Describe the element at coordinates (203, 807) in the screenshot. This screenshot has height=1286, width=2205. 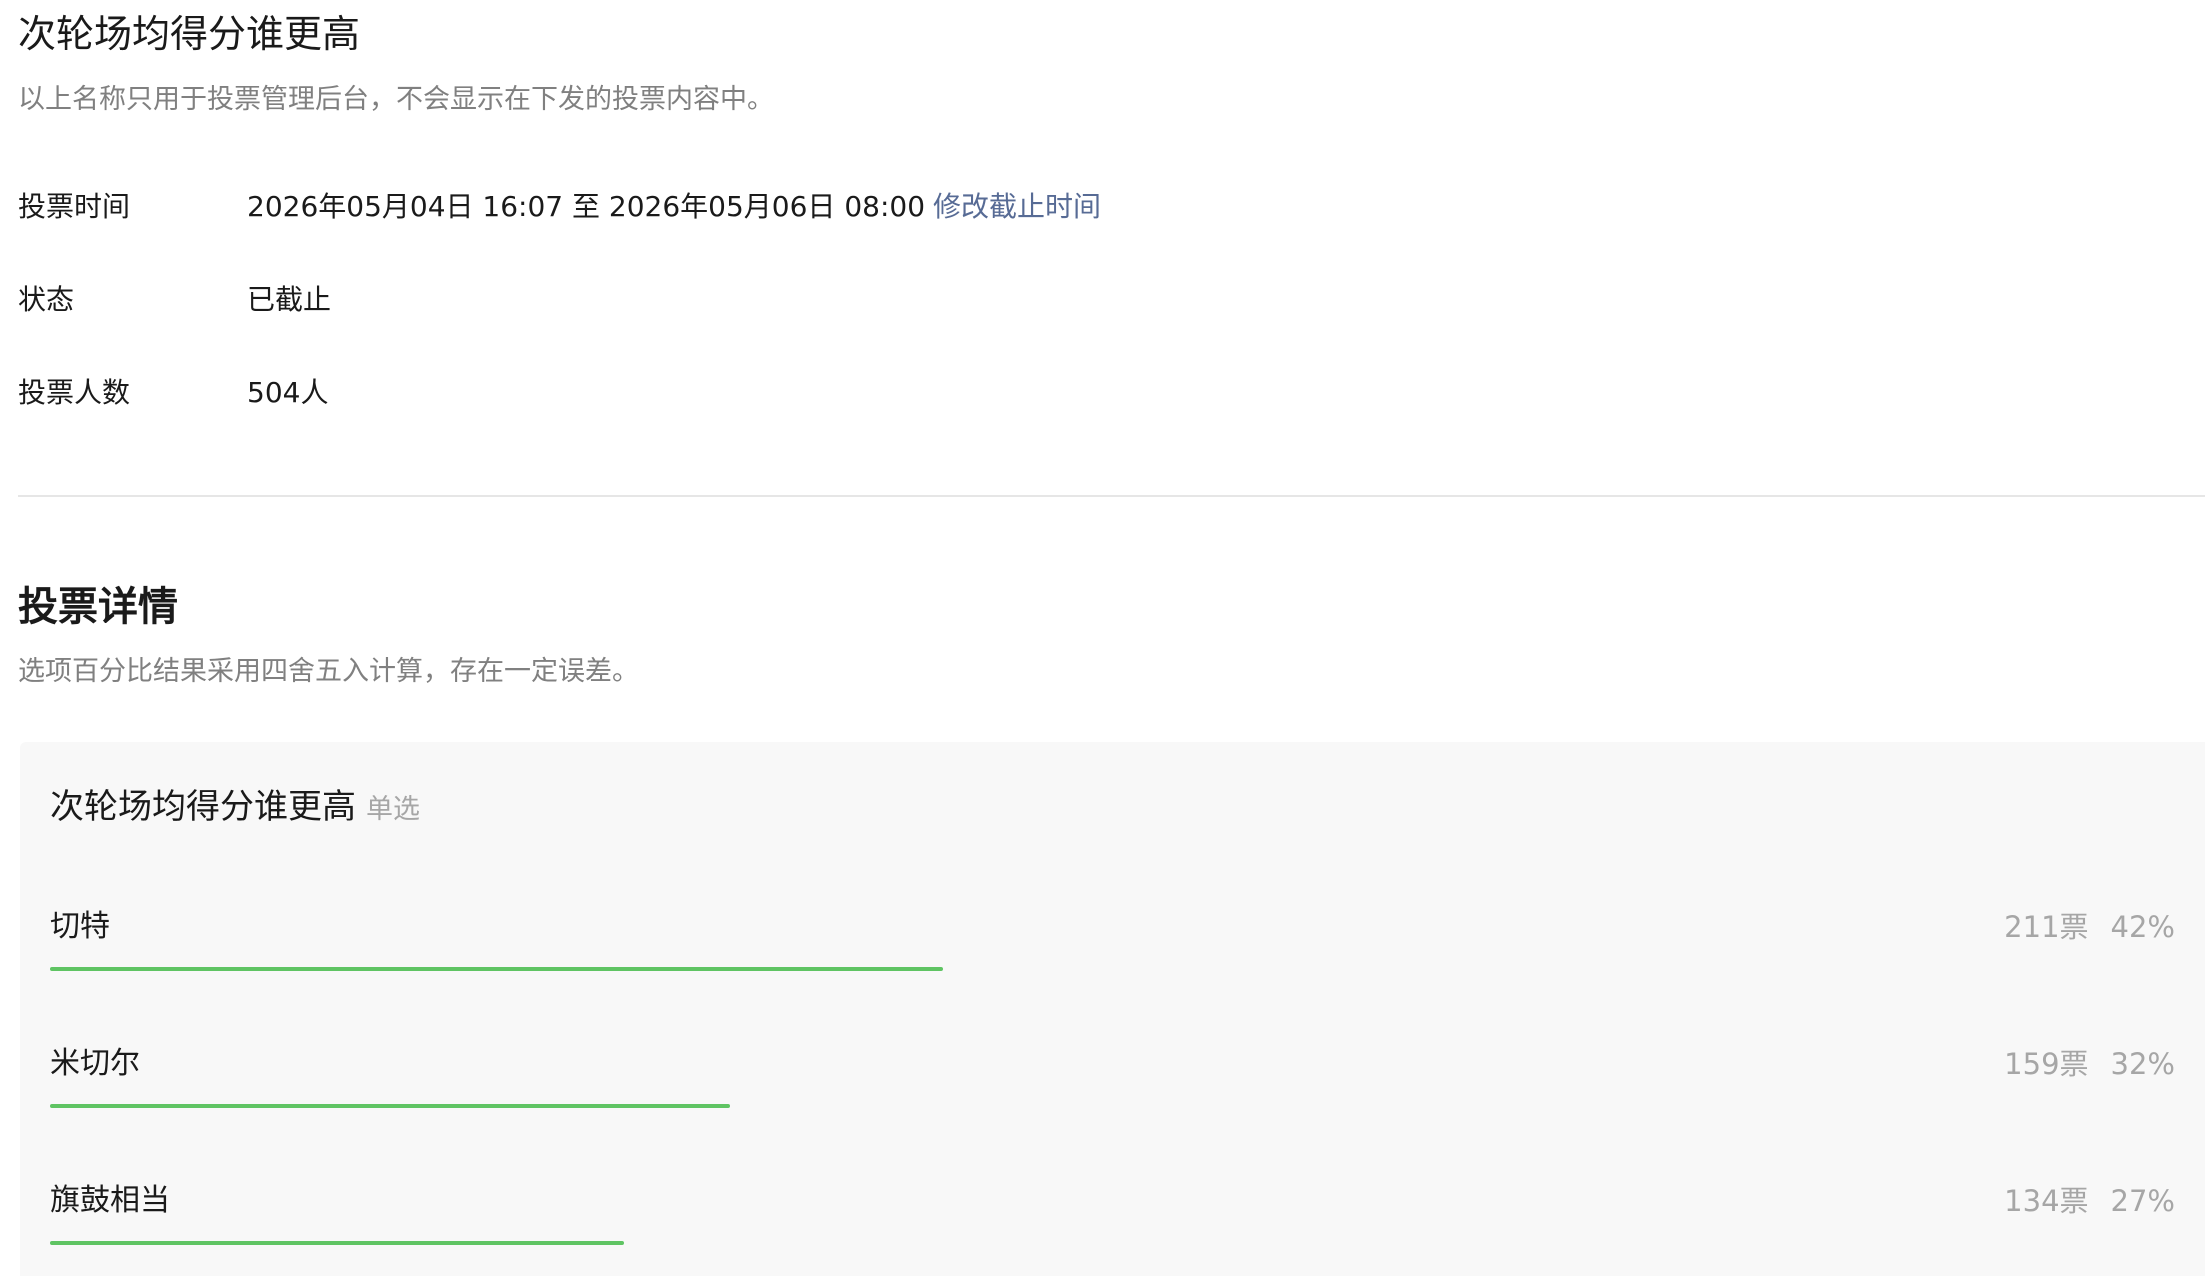
I see `question-text: 次轮场均得分谁更高` at that location.